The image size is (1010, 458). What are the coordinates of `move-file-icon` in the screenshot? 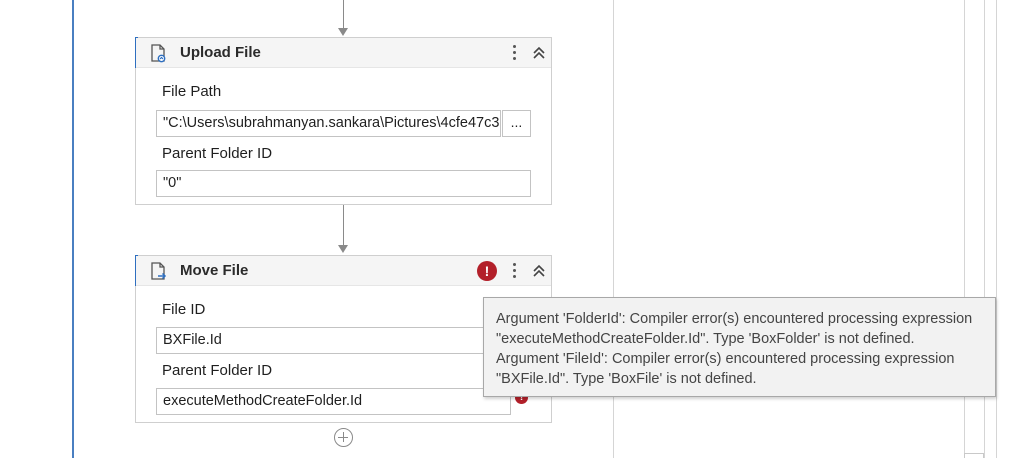 It's located at (159, 271).